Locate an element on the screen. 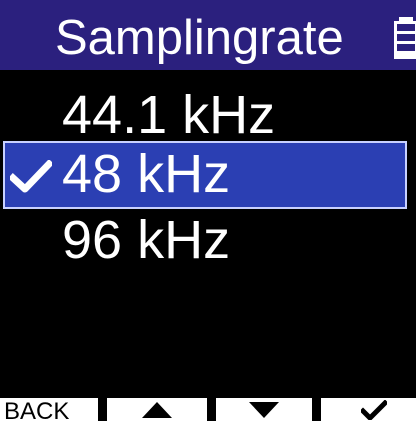 The height and width of the screenshot is (421, 416). down-arrow-icon is located at coordinates (264, 410).